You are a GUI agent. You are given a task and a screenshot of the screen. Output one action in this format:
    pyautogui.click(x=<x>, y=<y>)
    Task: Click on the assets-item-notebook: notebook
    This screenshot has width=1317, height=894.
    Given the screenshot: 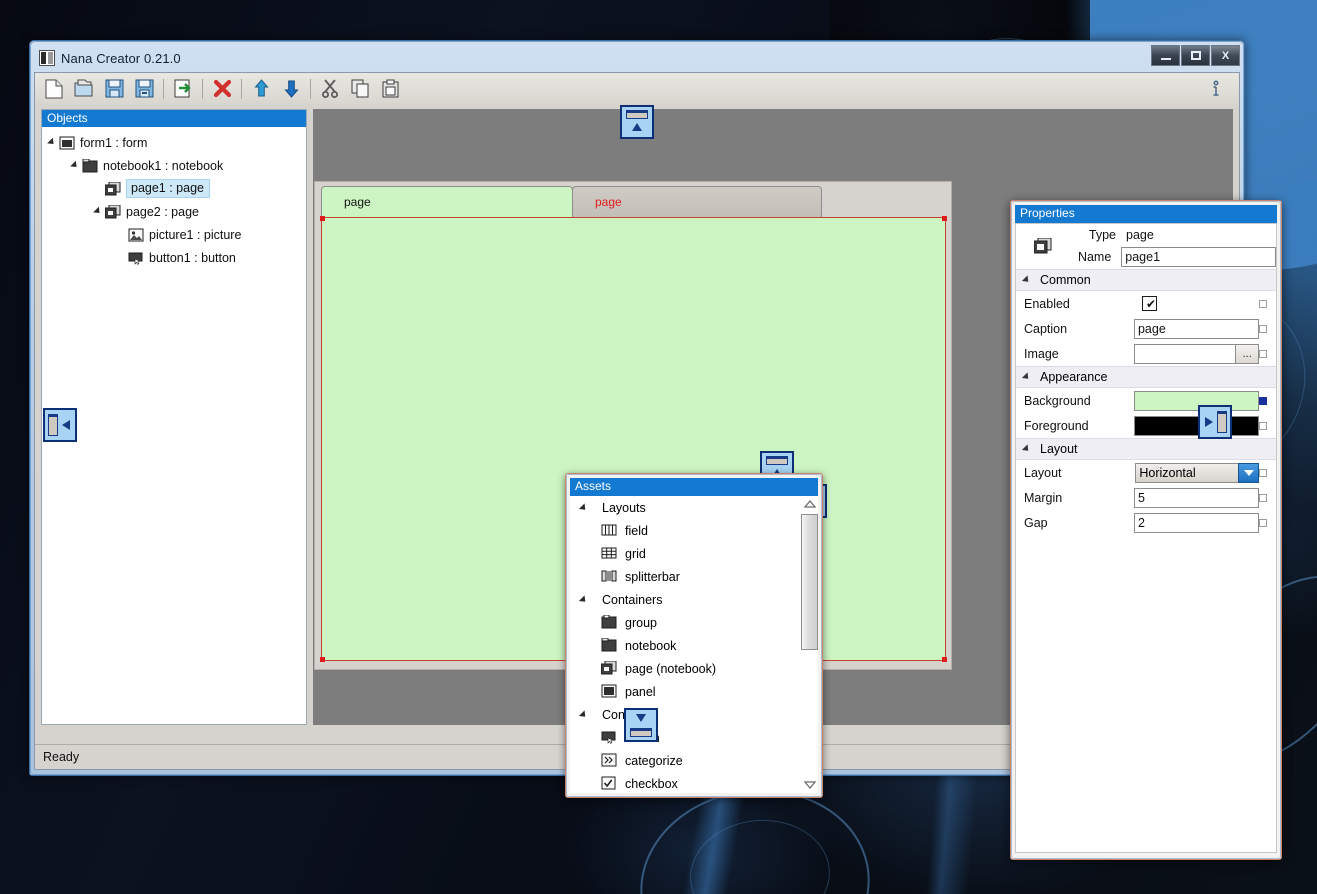 What is the action you would take?
    pyautogui.click(x=694, y=645)
    